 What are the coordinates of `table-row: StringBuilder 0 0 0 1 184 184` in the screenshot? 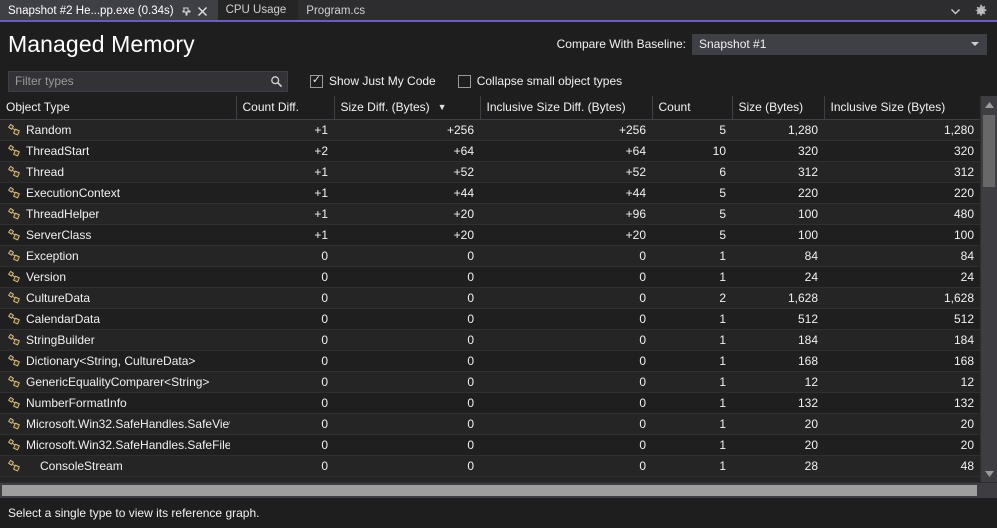 It's located at (490, 340).